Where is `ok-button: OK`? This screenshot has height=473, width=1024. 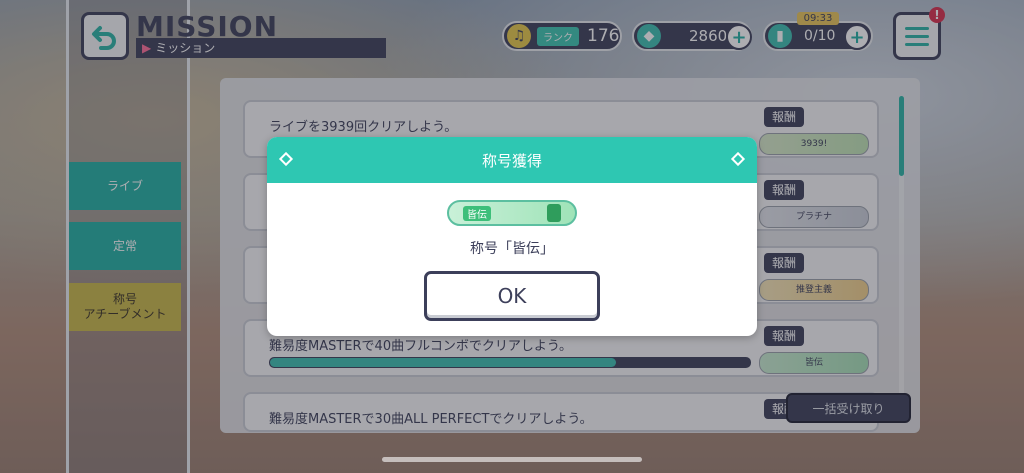 ok-button: OK is located at coordinates (512, 296).